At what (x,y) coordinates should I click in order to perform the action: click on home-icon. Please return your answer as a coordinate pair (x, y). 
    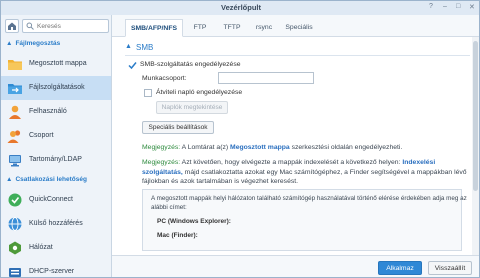
    Looking at the image, I should click on (12, 26).